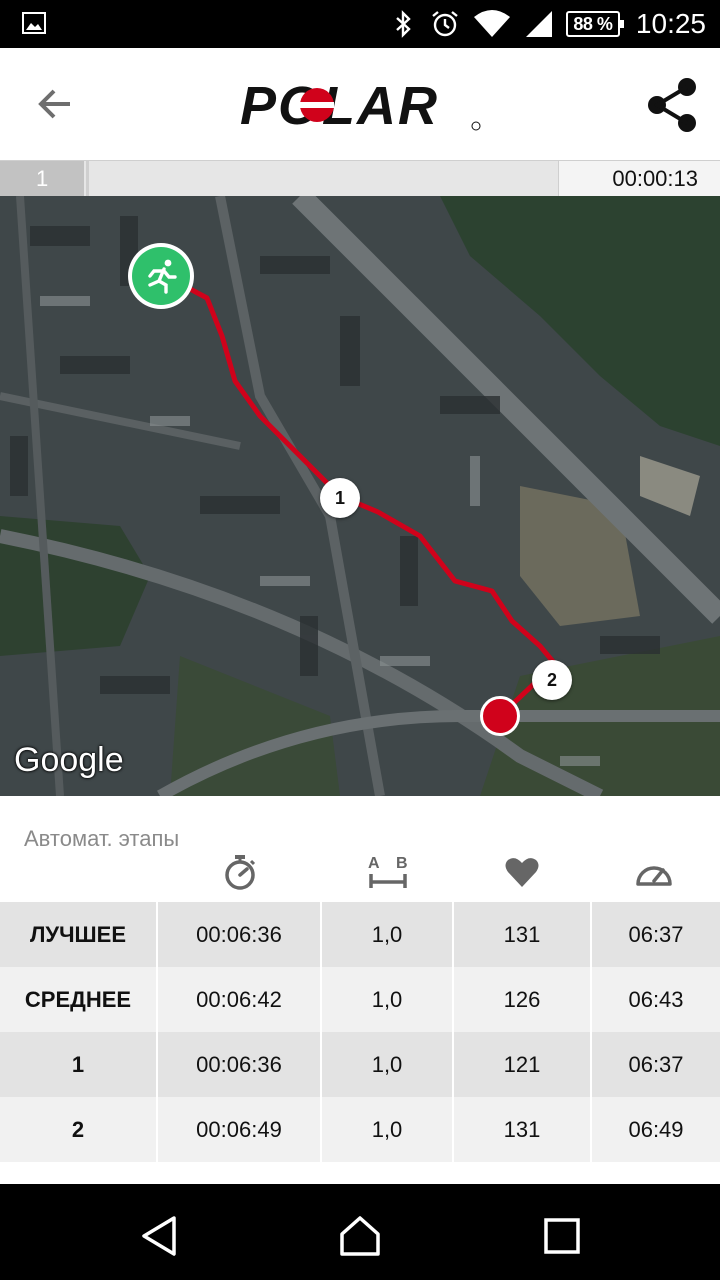  I want to click on lap-heart-rate: 121, so click(523, 1064).